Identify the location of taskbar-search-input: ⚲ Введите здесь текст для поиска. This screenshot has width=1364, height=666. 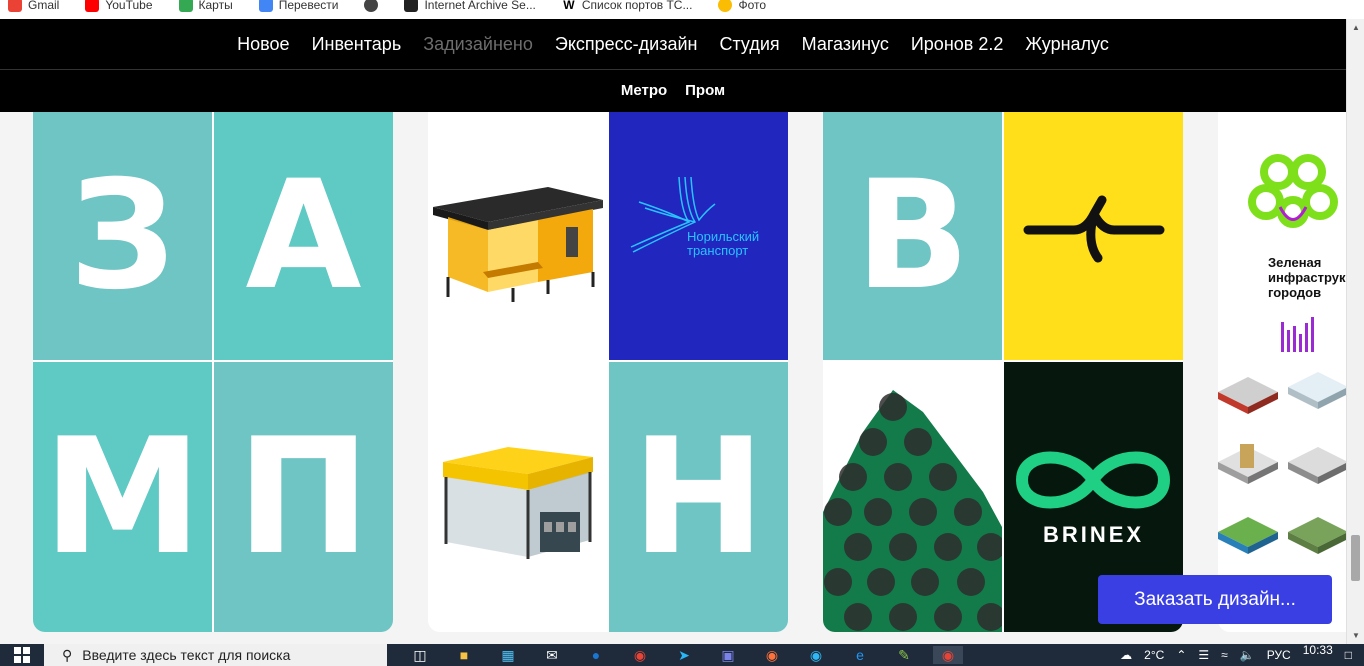
(215, 655).